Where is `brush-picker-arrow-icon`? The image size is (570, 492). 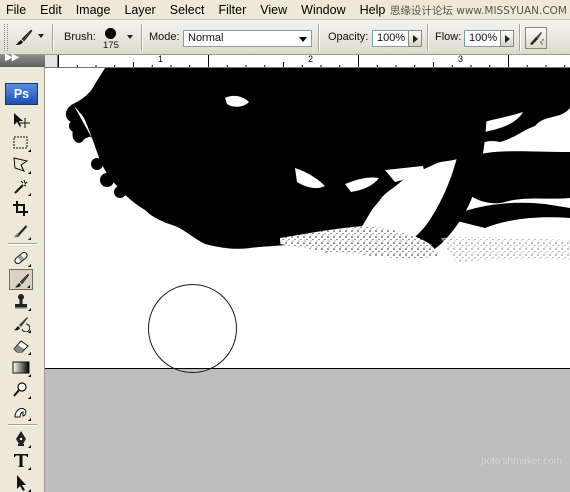
brush-picker-arrow-icon is located at coordinates (130, 37).